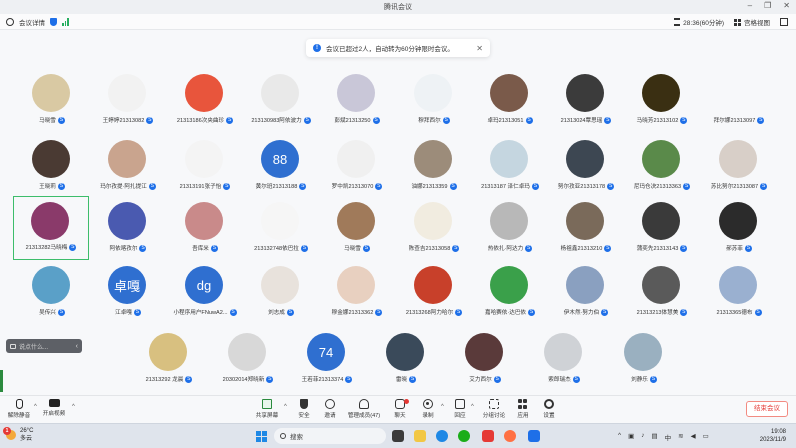 The height and width of the screenshot is (448, 796). Describe the element at coordinates (32, 22) in the screenshot. I see `meeting-info-link: 会议详情` at that location.